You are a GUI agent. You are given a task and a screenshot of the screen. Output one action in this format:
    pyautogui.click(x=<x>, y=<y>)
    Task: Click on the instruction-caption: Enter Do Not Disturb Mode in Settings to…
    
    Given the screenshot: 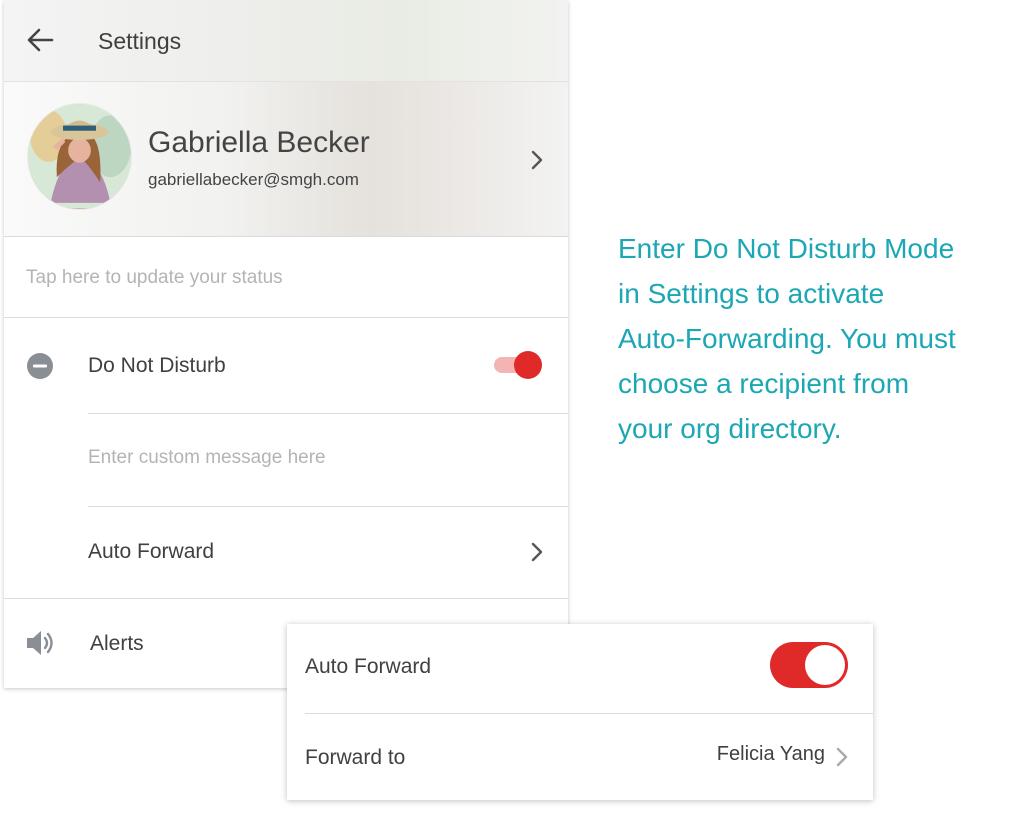 What is the action you would take?
    pyautogui.click(x=818, y=338)
    